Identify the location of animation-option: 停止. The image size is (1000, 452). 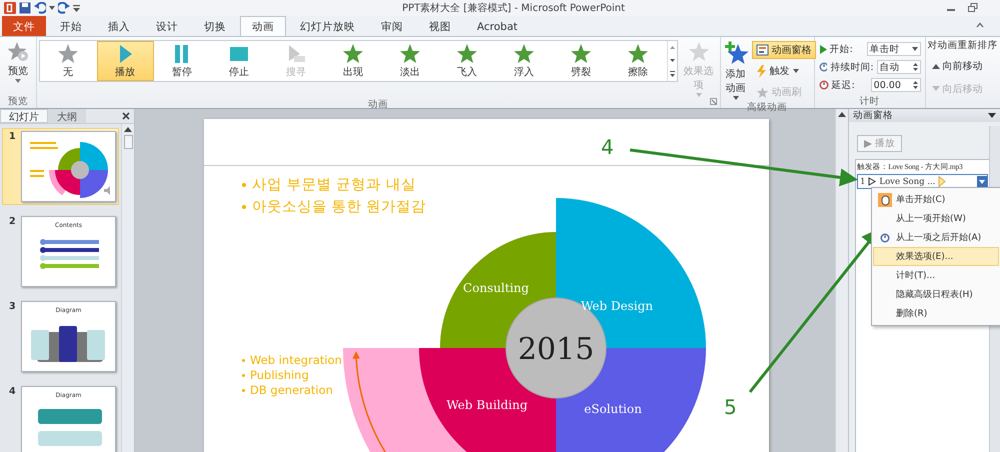
(239, 61).